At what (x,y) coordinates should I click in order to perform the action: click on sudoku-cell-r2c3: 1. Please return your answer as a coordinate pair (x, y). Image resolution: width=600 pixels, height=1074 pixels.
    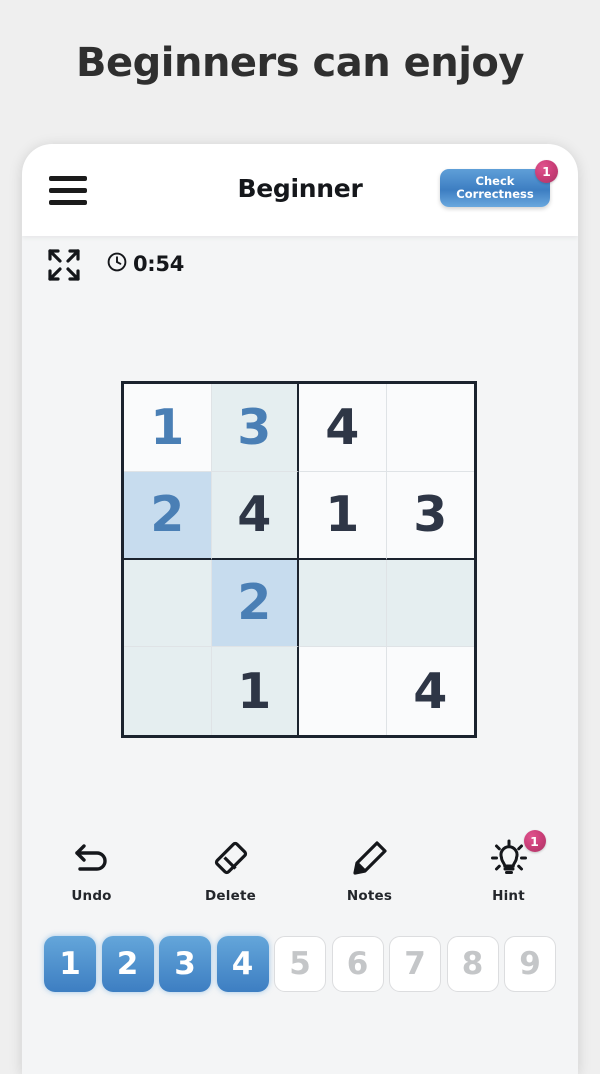
    Looking at the image, I should click on (343, 515).